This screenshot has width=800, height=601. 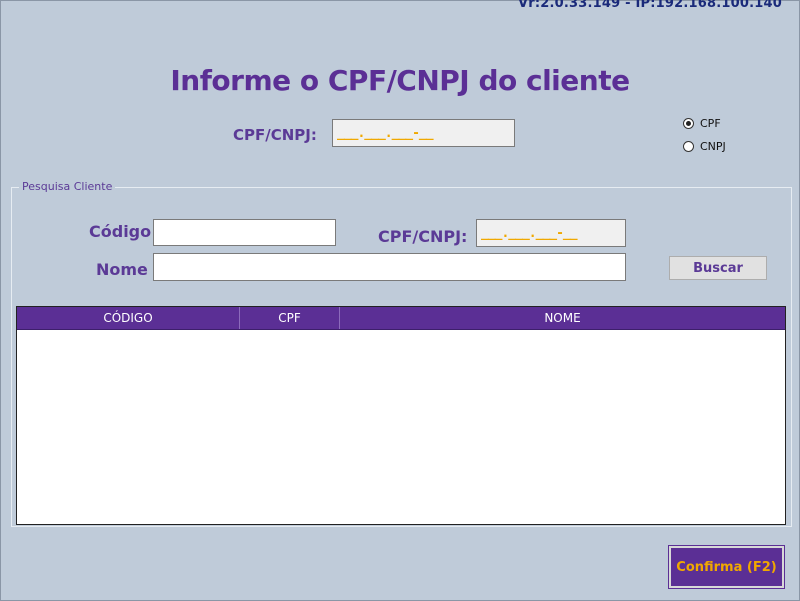 I want to click on search-cpf-cnpj-input: ___.___.___-__, so click(x=551, y=233).